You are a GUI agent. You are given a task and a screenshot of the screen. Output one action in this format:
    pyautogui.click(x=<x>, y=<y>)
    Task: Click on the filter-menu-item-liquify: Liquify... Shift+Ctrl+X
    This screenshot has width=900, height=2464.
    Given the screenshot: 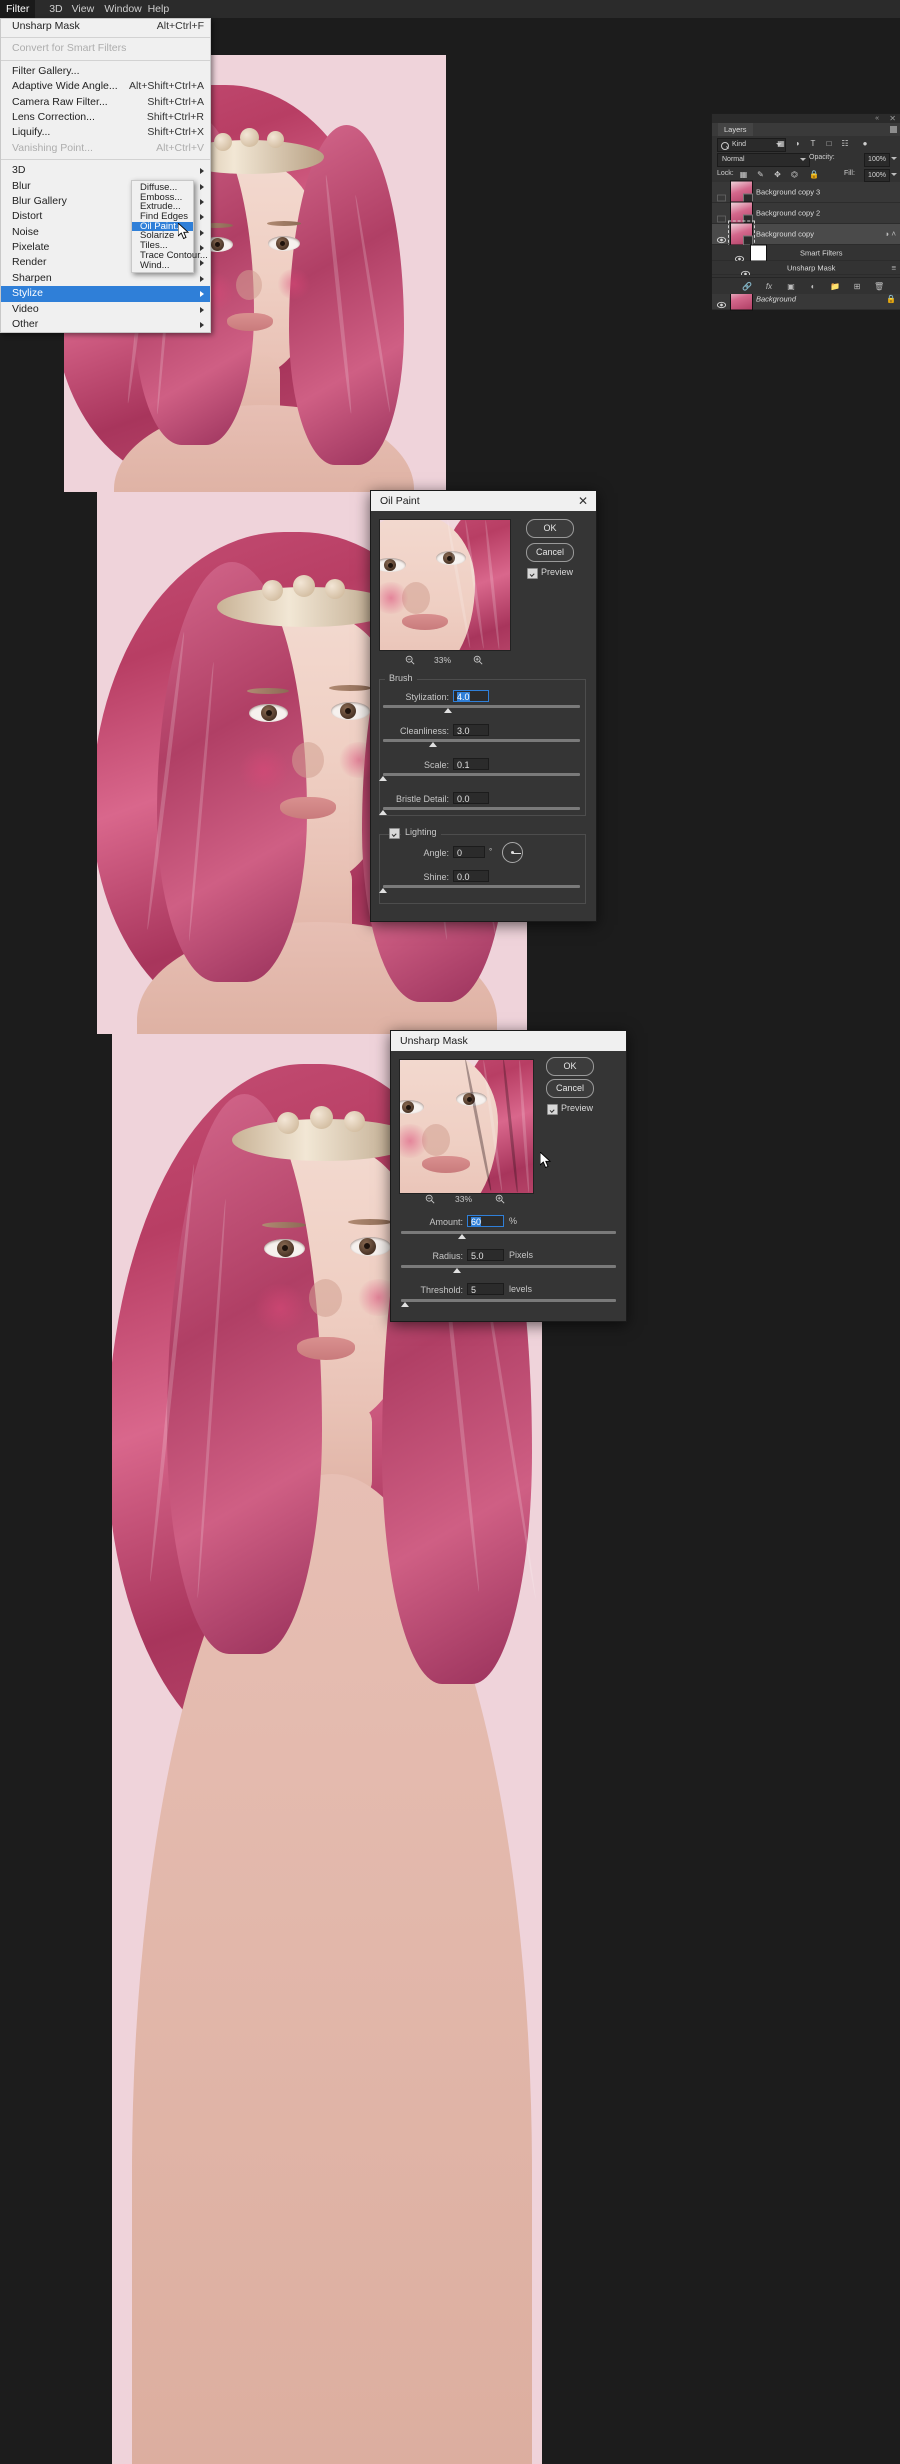 What is the action you would take?
    pyautogui.click(x=105, y=132)
    